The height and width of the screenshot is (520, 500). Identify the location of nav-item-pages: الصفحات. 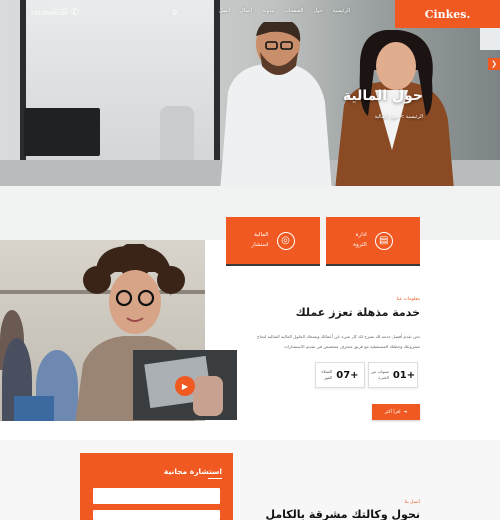
(293, 11).